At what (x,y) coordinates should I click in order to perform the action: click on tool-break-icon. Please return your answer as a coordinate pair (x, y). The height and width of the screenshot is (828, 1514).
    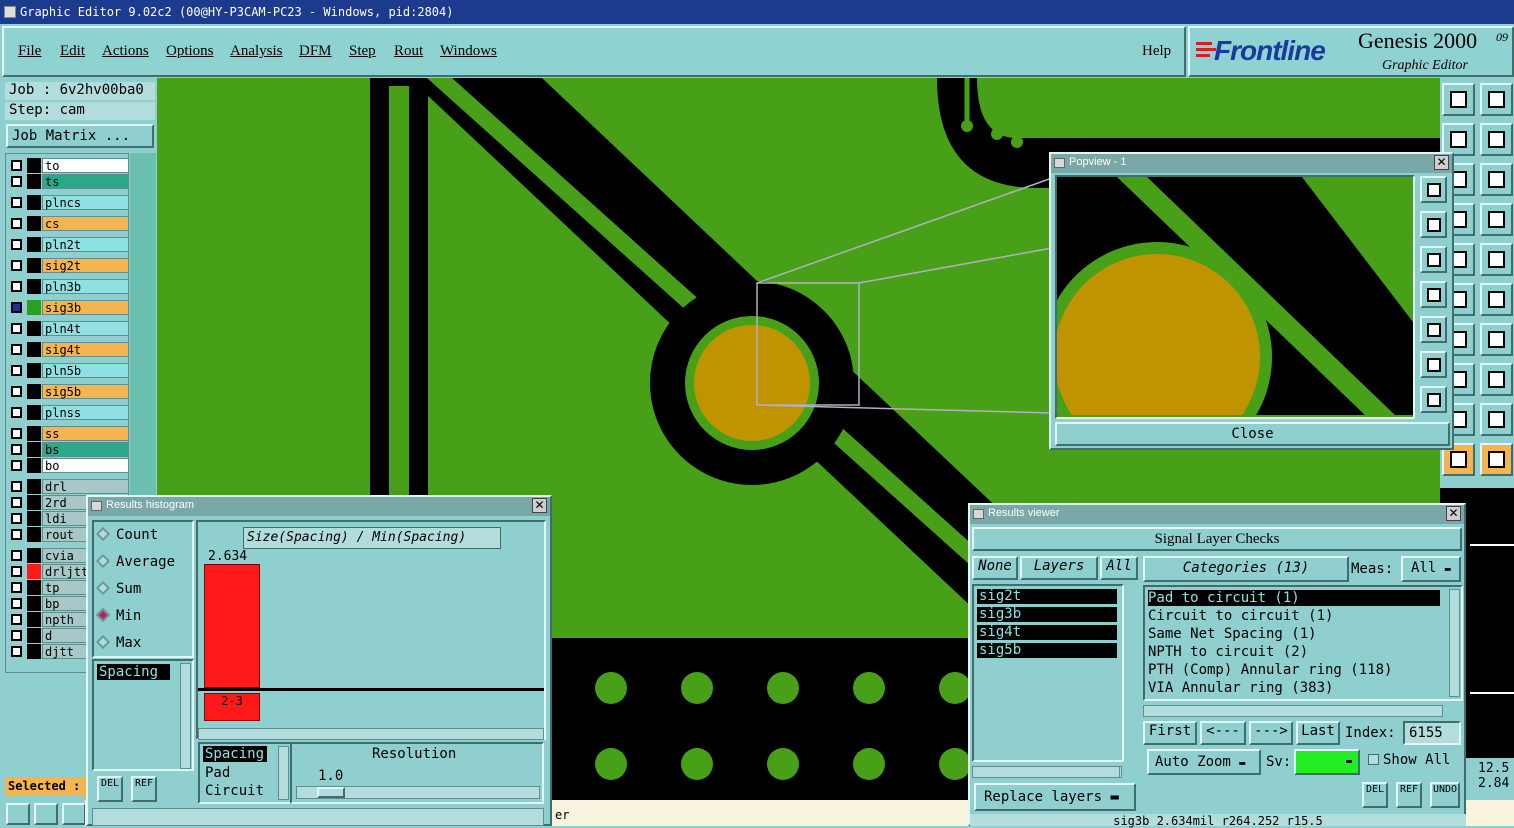
    Looking at the image, I should click on (1496, 379).